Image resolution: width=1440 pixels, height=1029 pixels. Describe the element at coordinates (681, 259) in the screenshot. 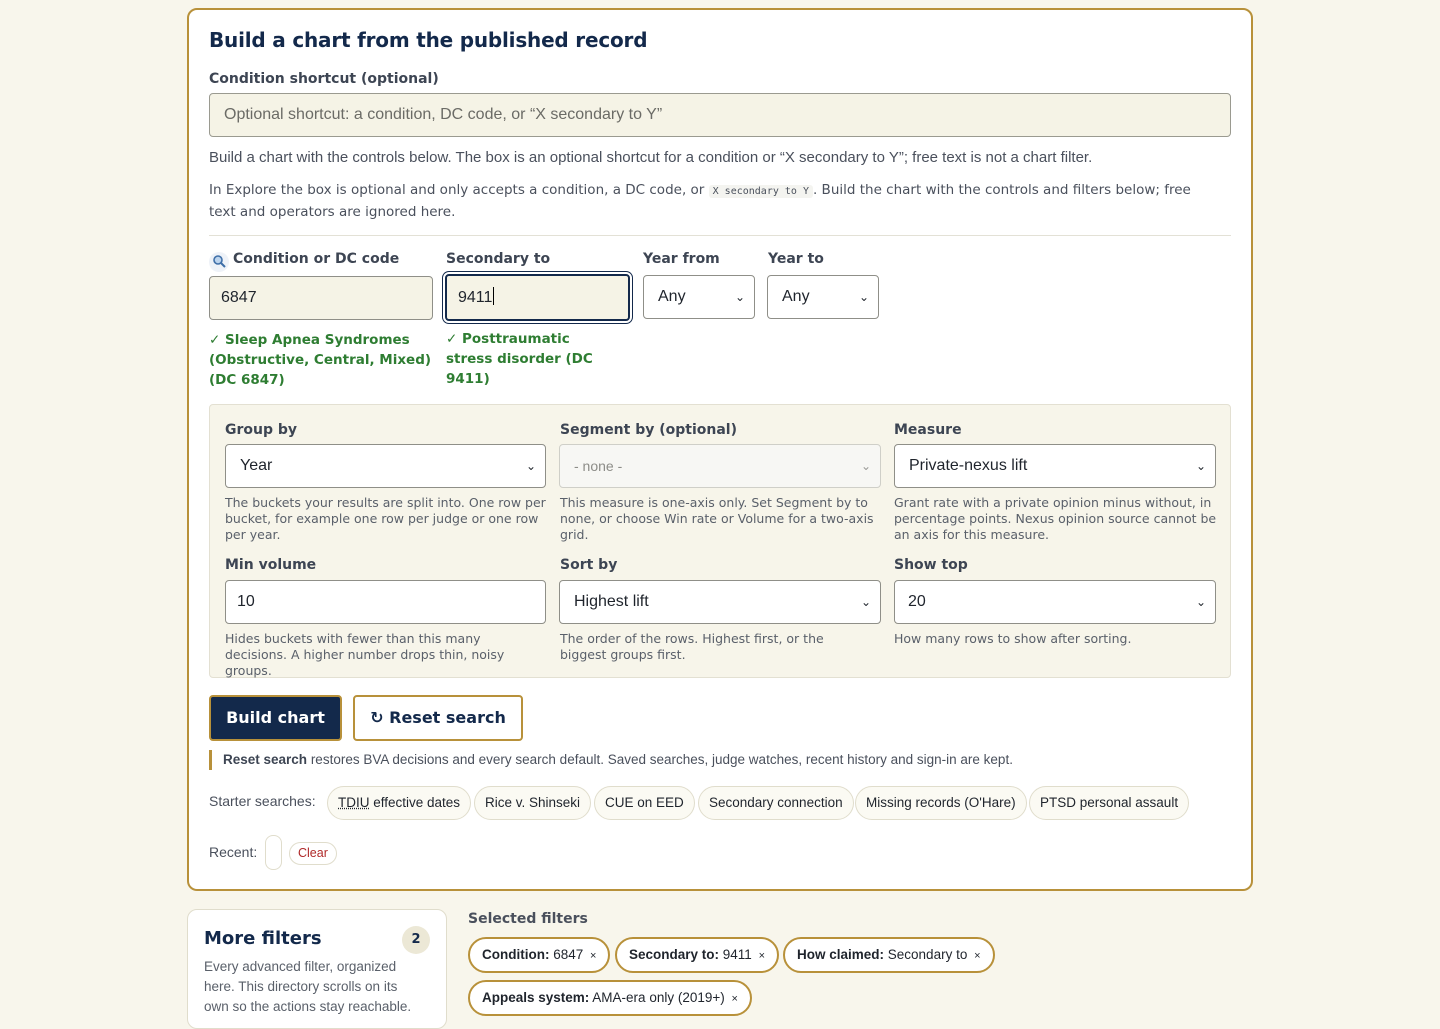

I see `year-from-label: Year from` at that location.